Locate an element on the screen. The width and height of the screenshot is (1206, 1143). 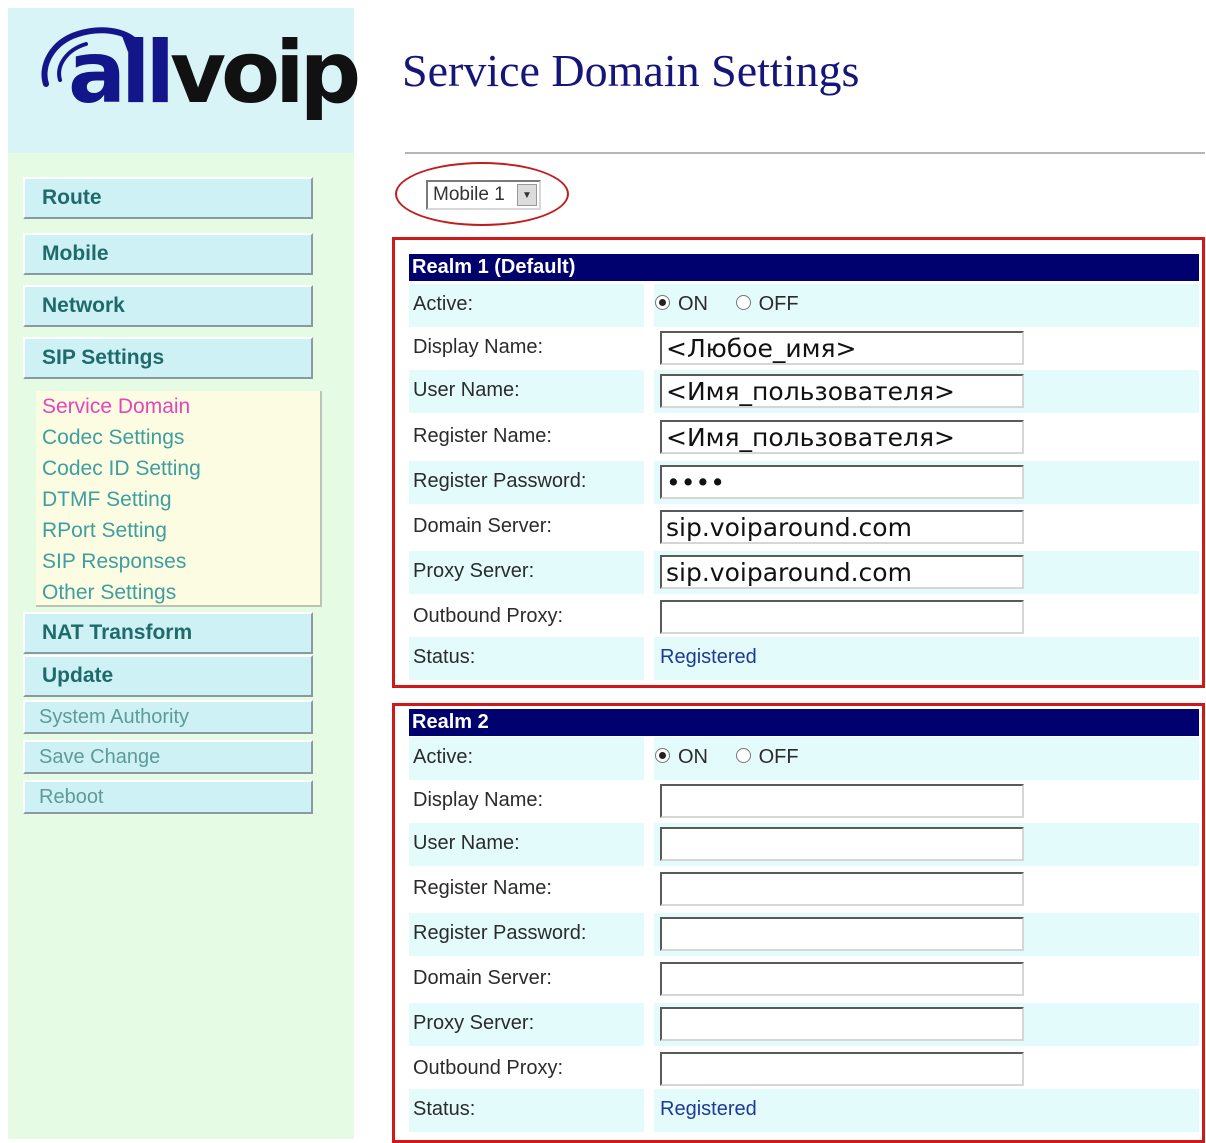
realm-2-domain-server-row: Domain Server: is located at coordinates (804, 979).